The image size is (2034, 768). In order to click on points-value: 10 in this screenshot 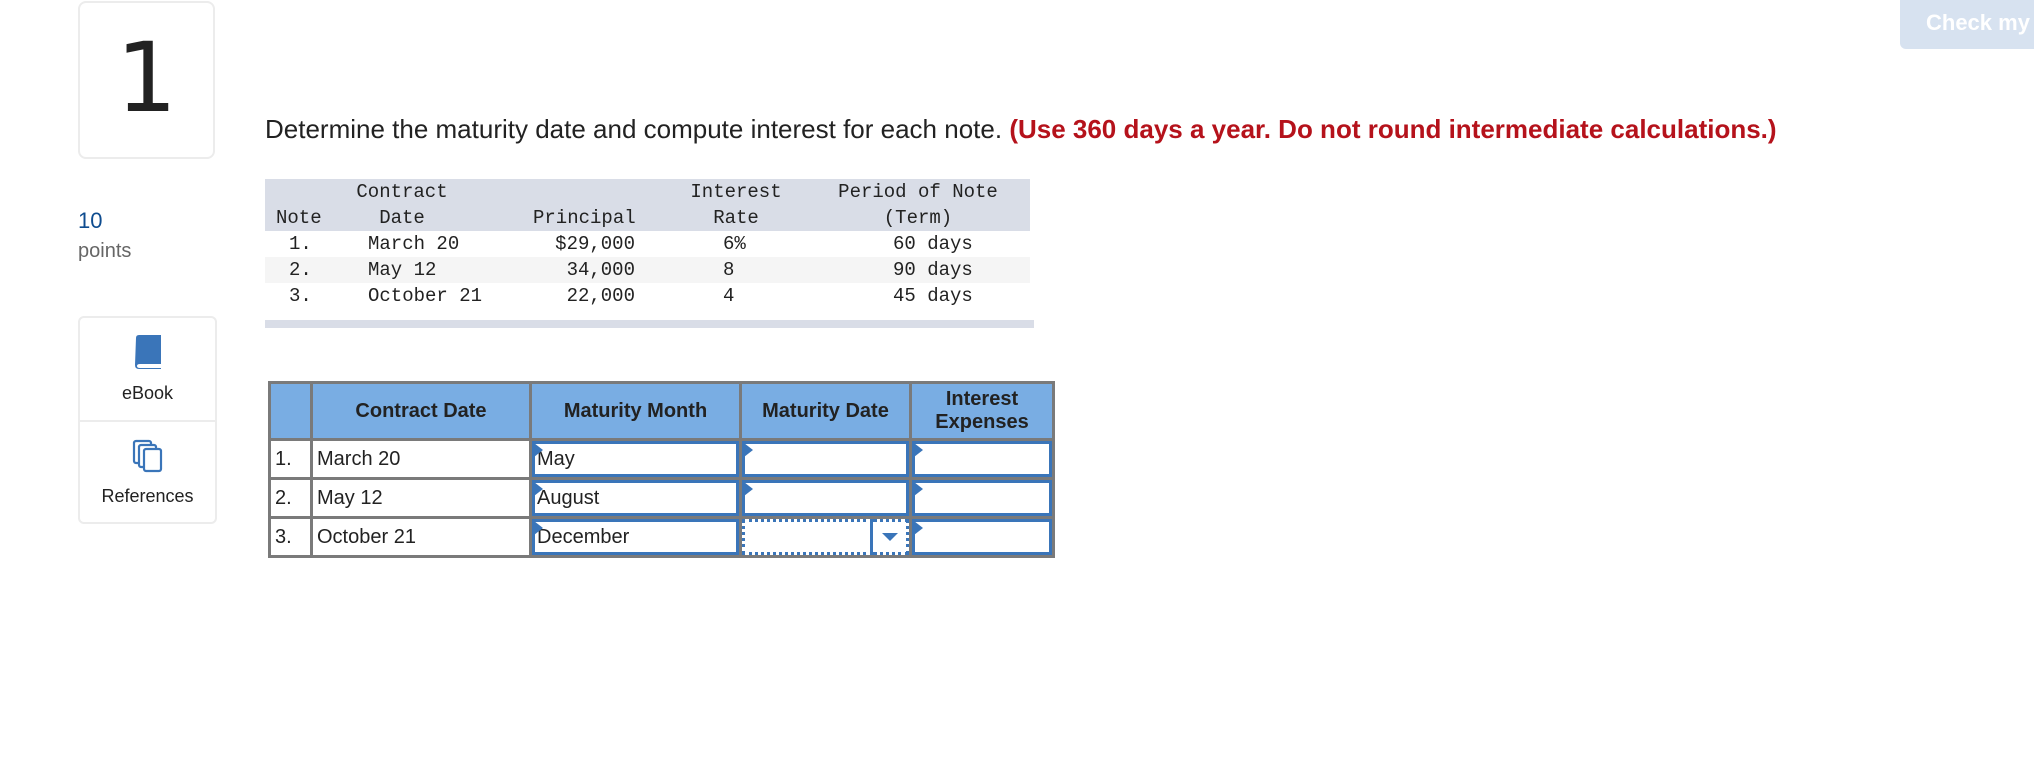, I will do `click(90, 220)`.